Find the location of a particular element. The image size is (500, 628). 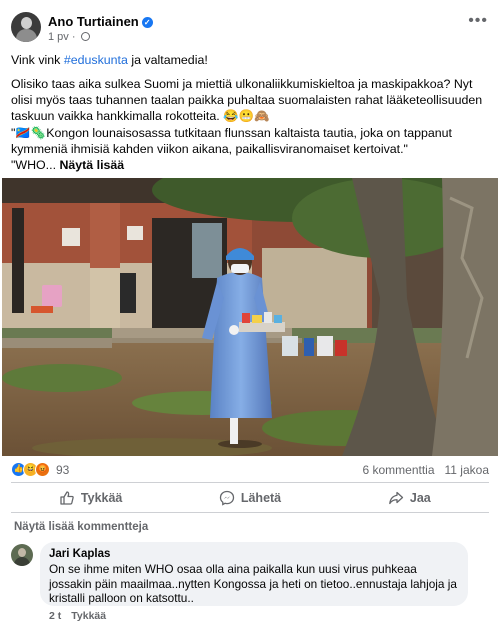

more-options-icon: ••• is located at coordinates (478, 21).